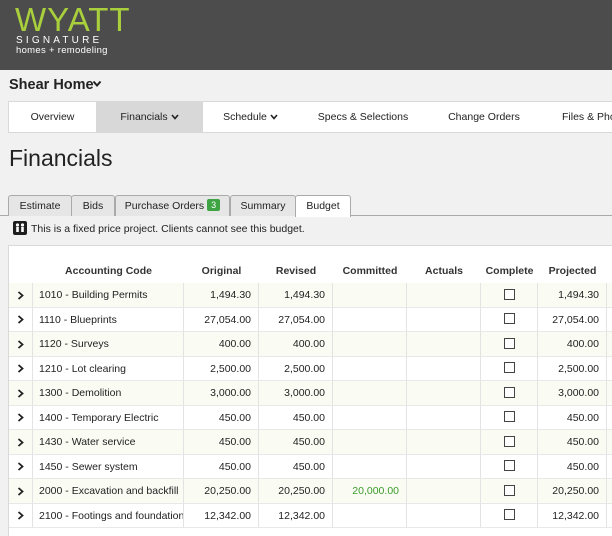  What do you see at coordinates (510, 265) in the screenshot?
I see `header-complete: Complete` at bounding box center [510, 265].